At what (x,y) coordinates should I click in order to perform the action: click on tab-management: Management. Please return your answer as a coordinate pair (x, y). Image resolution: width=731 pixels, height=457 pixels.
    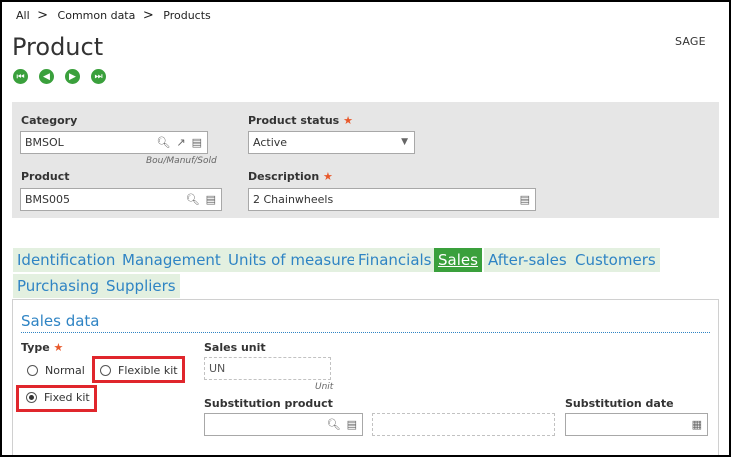
    Looking at the image, I should click on (171, 260).